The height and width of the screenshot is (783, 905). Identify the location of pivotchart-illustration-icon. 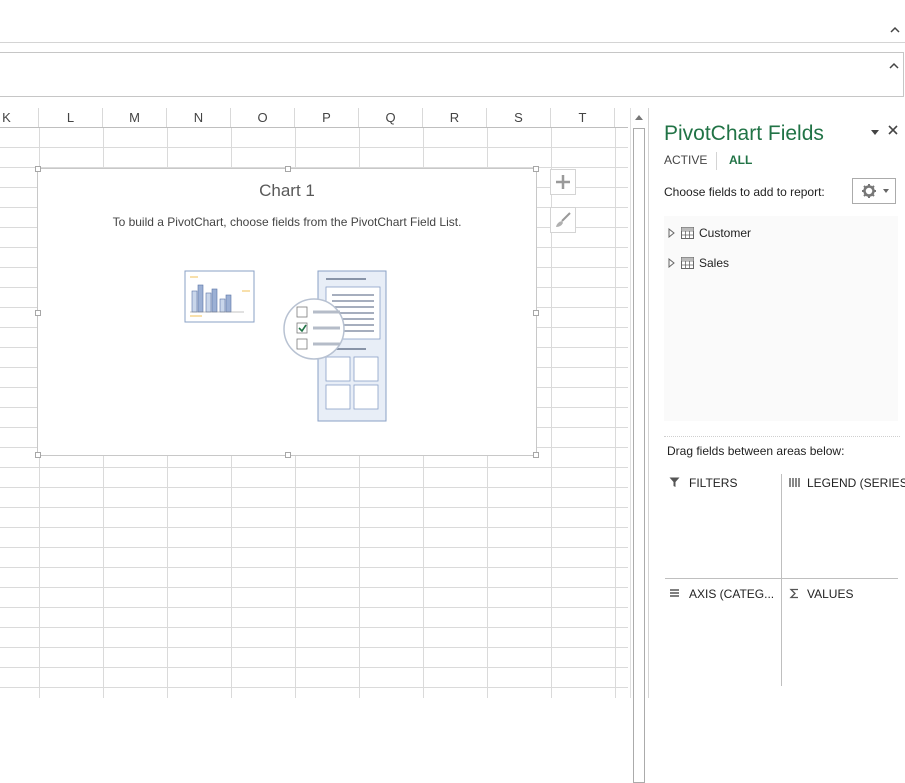
(285, 346).